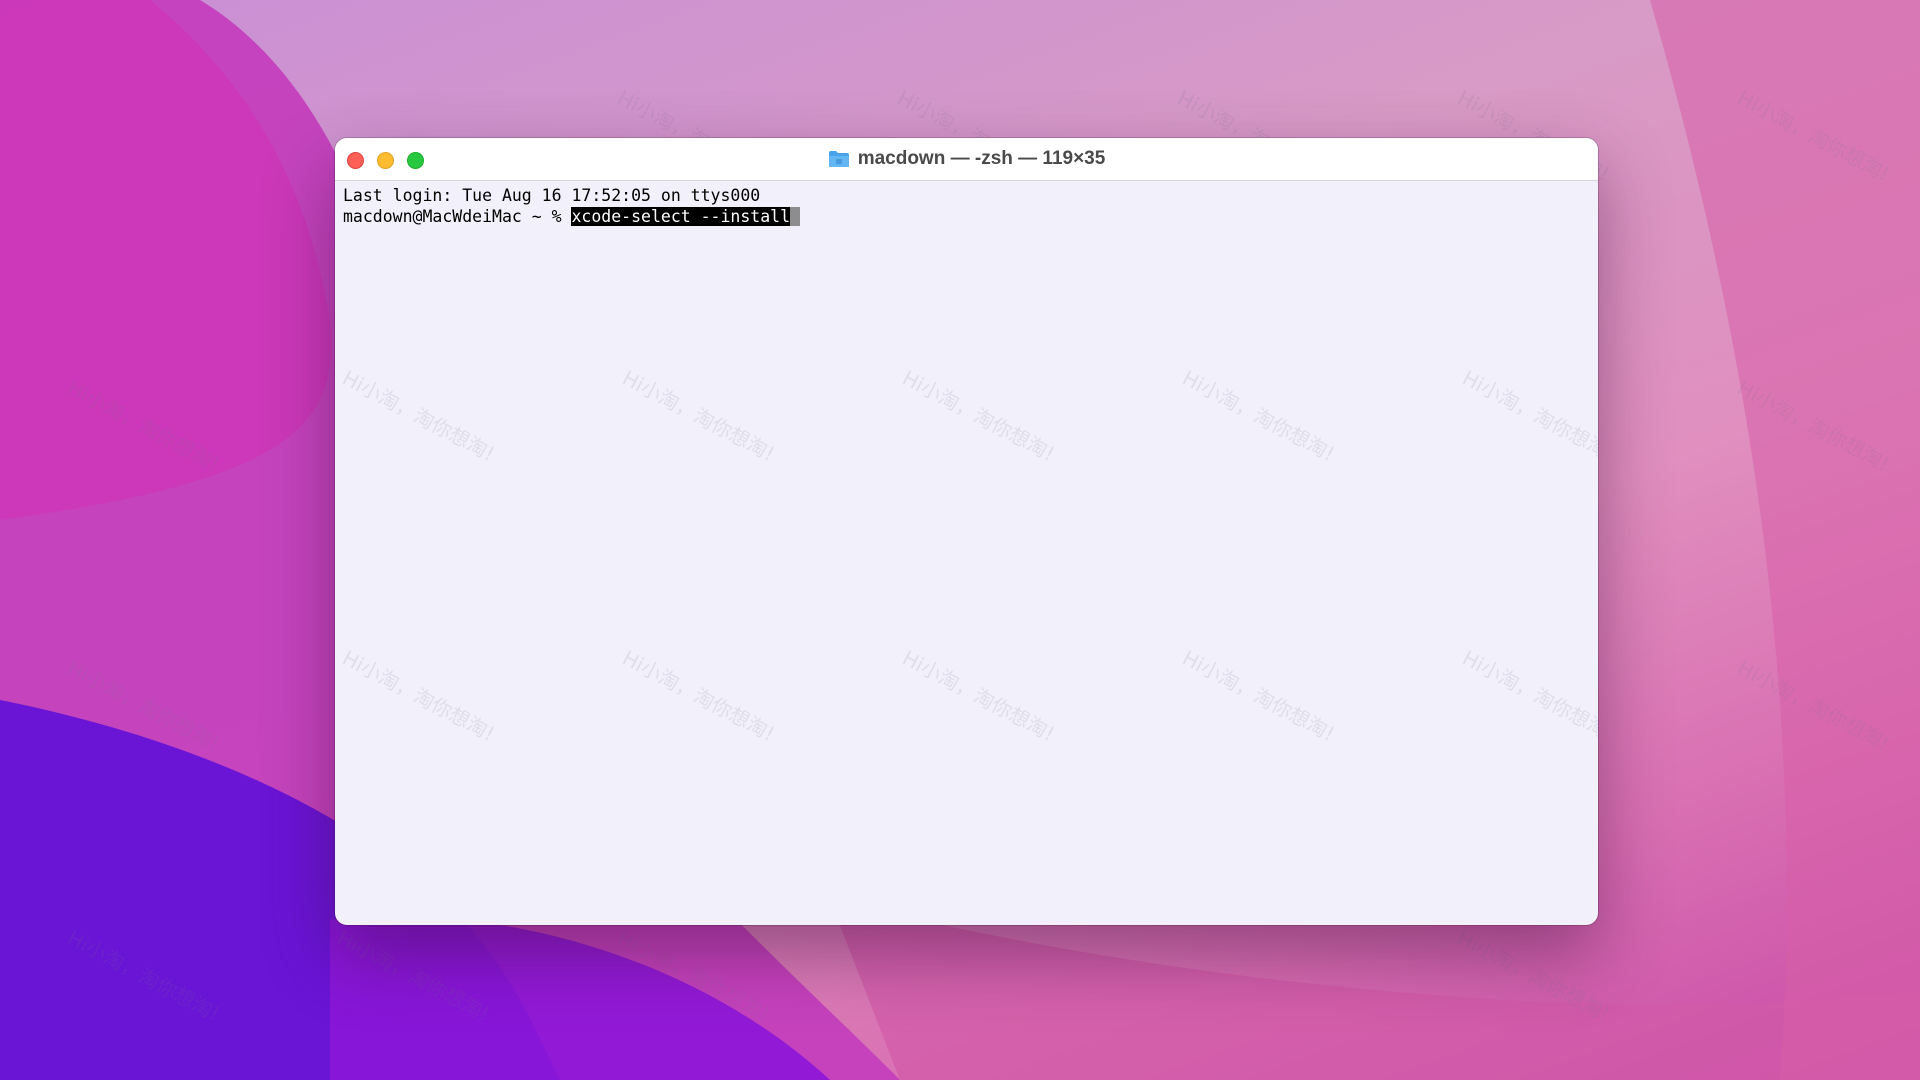 The height and width of the screenshot is (1080, 1920). I want to click on shell-prompt: macdown@MacWdeiMac ~ %, so click(457, 216).